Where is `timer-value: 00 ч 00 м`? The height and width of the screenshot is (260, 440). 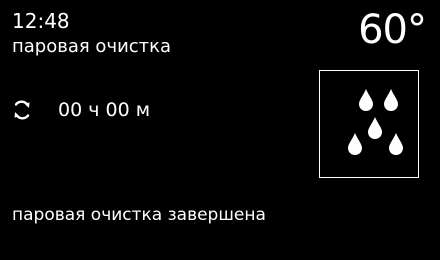
timer-value: 00 ч 00 м is located at coordinates (104, 110).